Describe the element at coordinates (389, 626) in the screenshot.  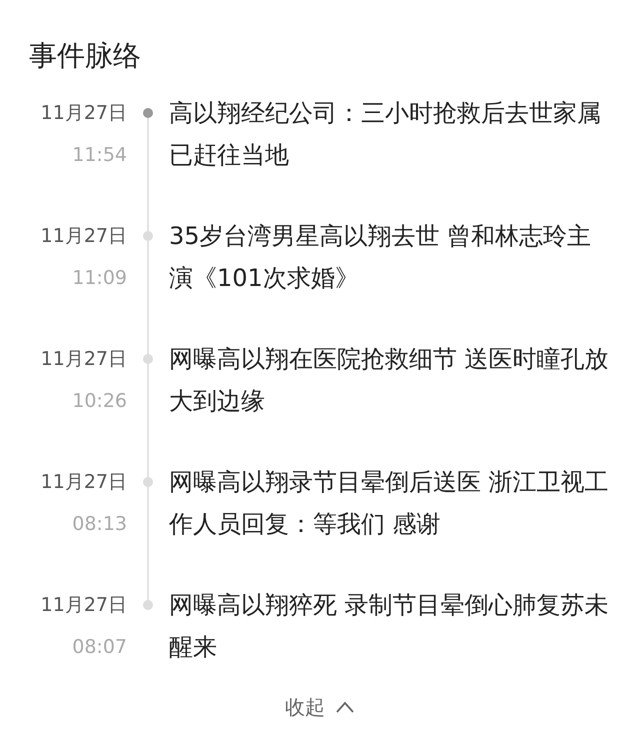
I see `event-headline: 网曝高以翔猝死 录制节目晕倒心肺复苏未醒来` at that location.